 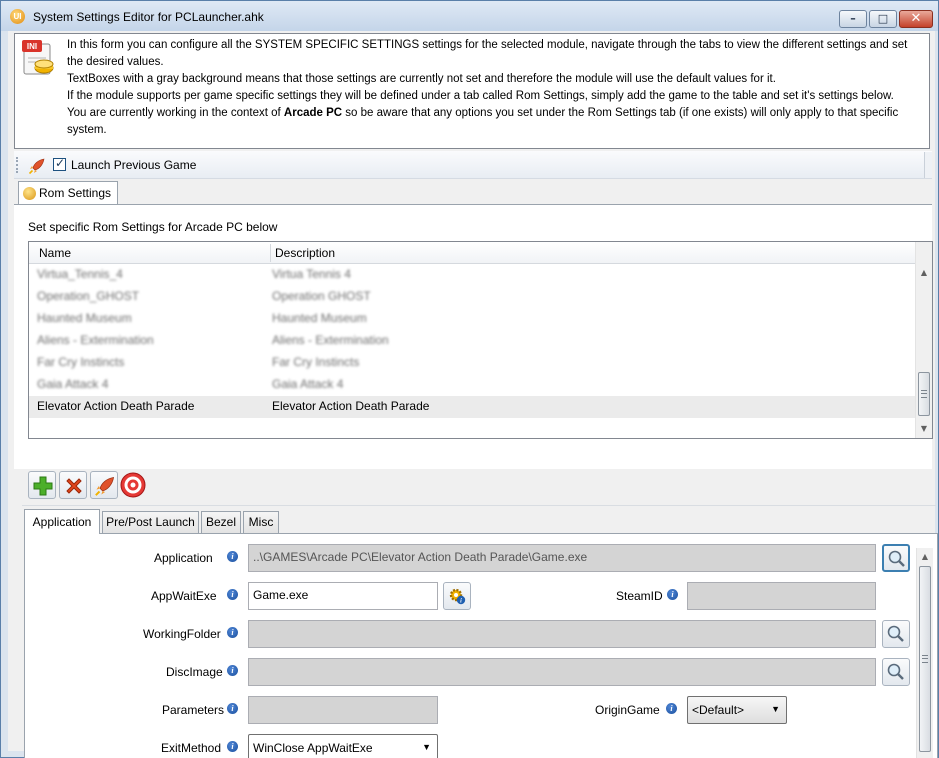 What do you see at coordinates (472, 275) in the screenshot?
I see `table-row: Virtua_Tennis_4 Virtua Tennis 4` at bounding box center [472, 275].